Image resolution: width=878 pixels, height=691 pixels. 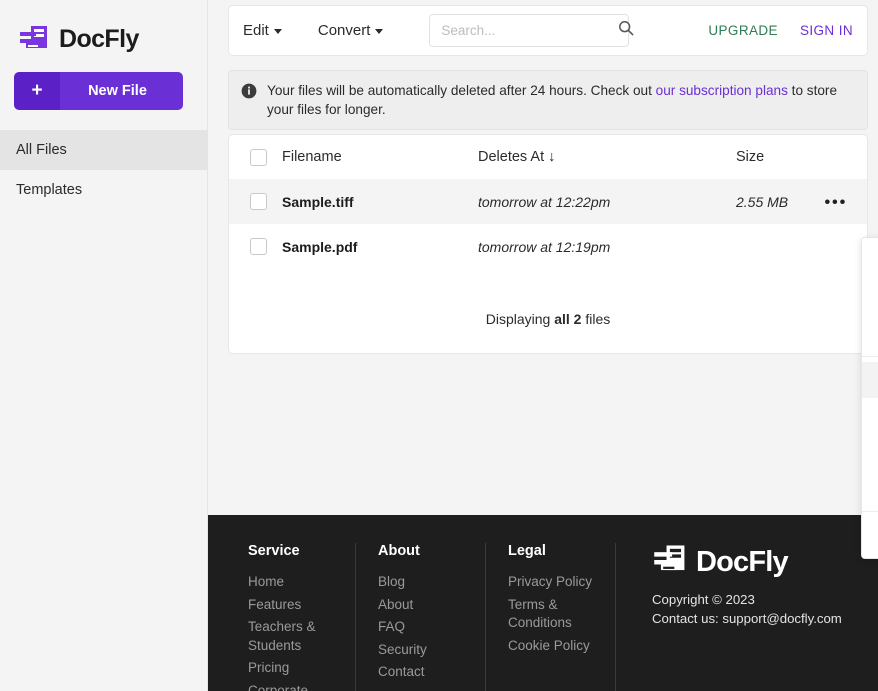 I want to click on column-header-filename: Filename, so click(x=380, y=157).